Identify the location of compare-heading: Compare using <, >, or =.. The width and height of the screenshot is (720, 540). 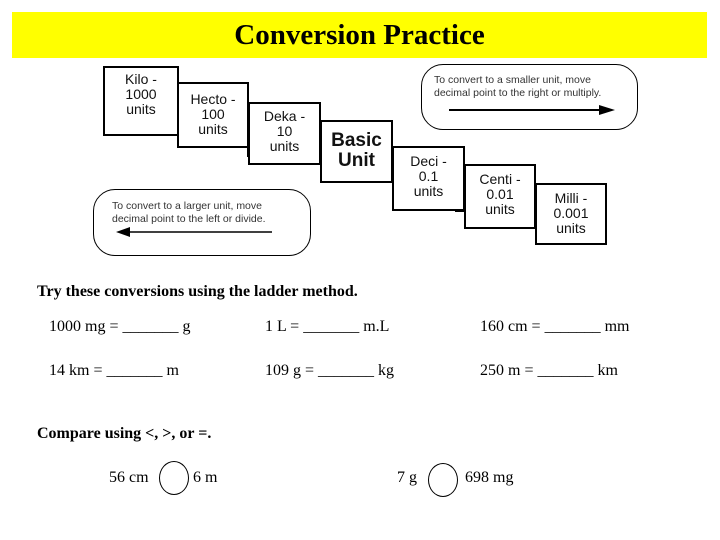
(124, 433).